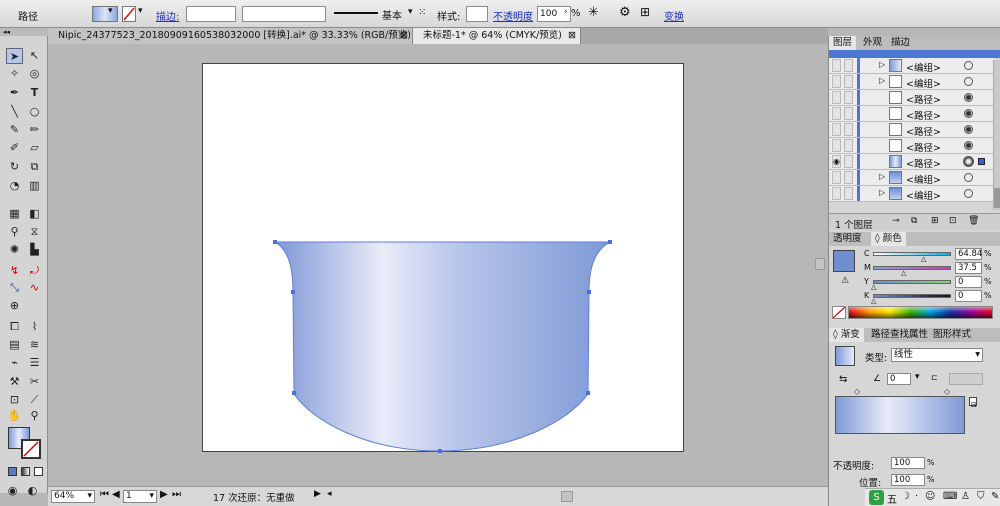 The height and width of the screenshot is (506, 1000). Describe the element at coordinates (14, 130) in the screenshot. I see `paintbrush-tool-icon: ✎` at that location.